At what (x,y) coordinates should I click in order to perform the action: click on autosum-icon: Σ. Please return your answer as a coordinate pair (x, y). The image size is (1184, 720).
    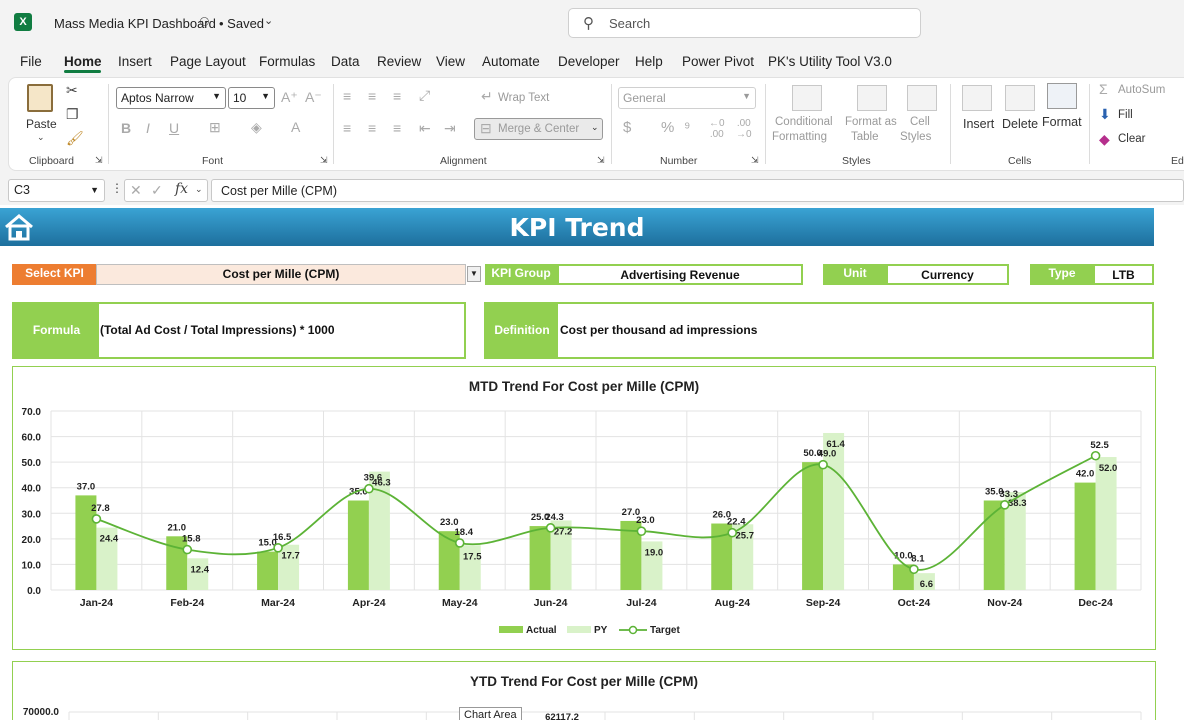
    Looking at the image, I should click on (1103, 89).